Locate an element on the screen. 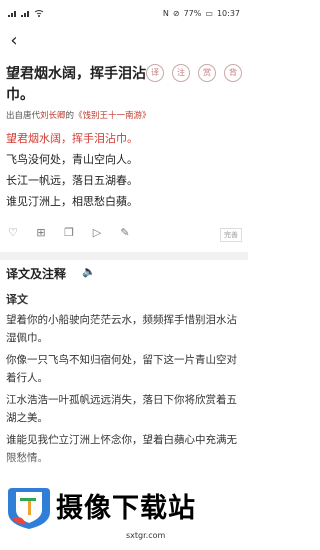  poem-line: 飞鸟没何处，青山空向人。 is located at coordinates (72, 159).